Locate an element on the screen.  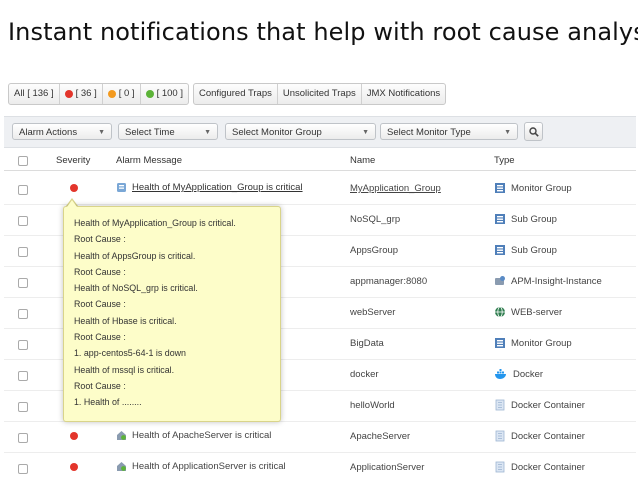
monitor-type-text: Monitor Group is located at coordinates (541, 188).